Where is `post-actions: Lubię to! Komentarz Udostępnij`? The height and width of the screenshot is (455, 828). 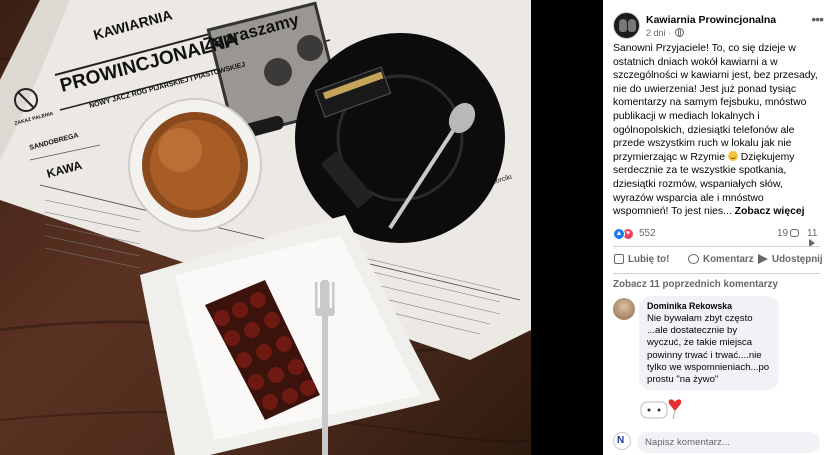
post-actions: Lubię to! Komentarz Udostępnij is located at coordinates (715, 260).